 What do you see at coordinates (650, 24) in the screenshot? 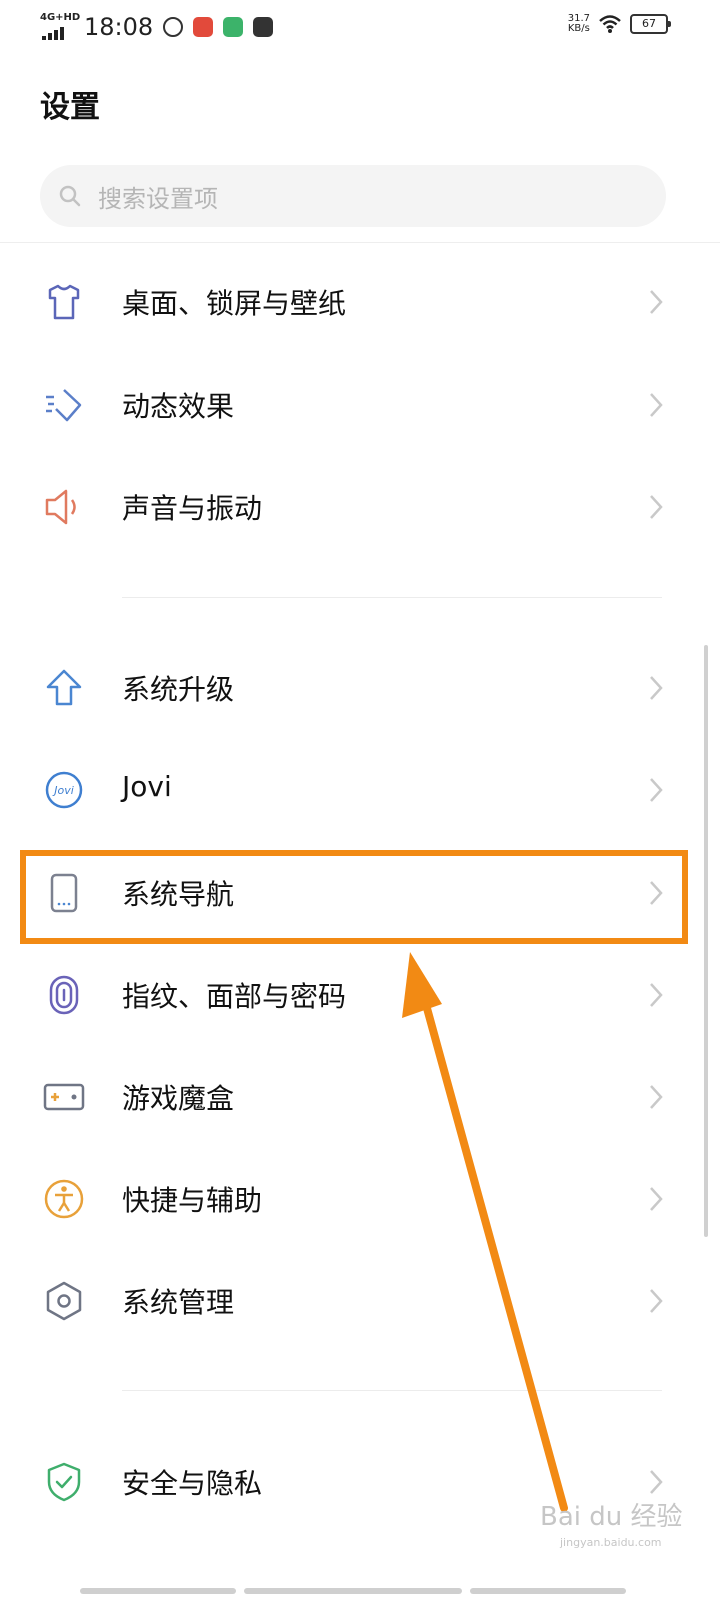
I see `battery-indicator: 67` at bounding box center [650, 24].